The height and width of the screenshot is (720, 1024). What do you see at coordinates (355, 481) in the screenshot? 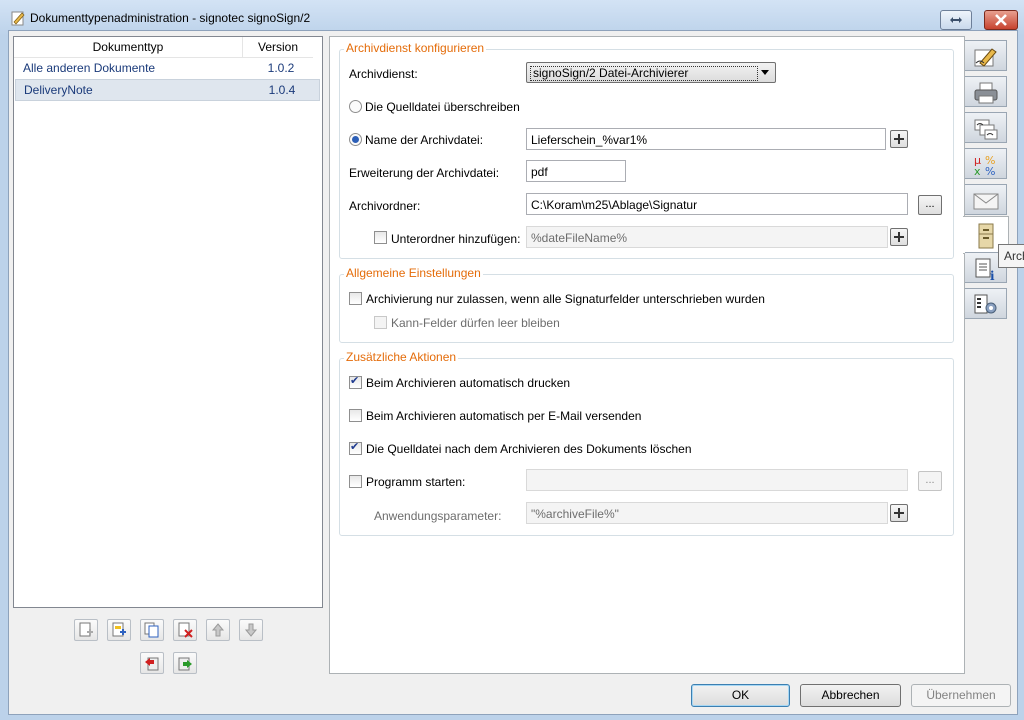
I see `start-program-checkbox` at bounding box center [355, 481].